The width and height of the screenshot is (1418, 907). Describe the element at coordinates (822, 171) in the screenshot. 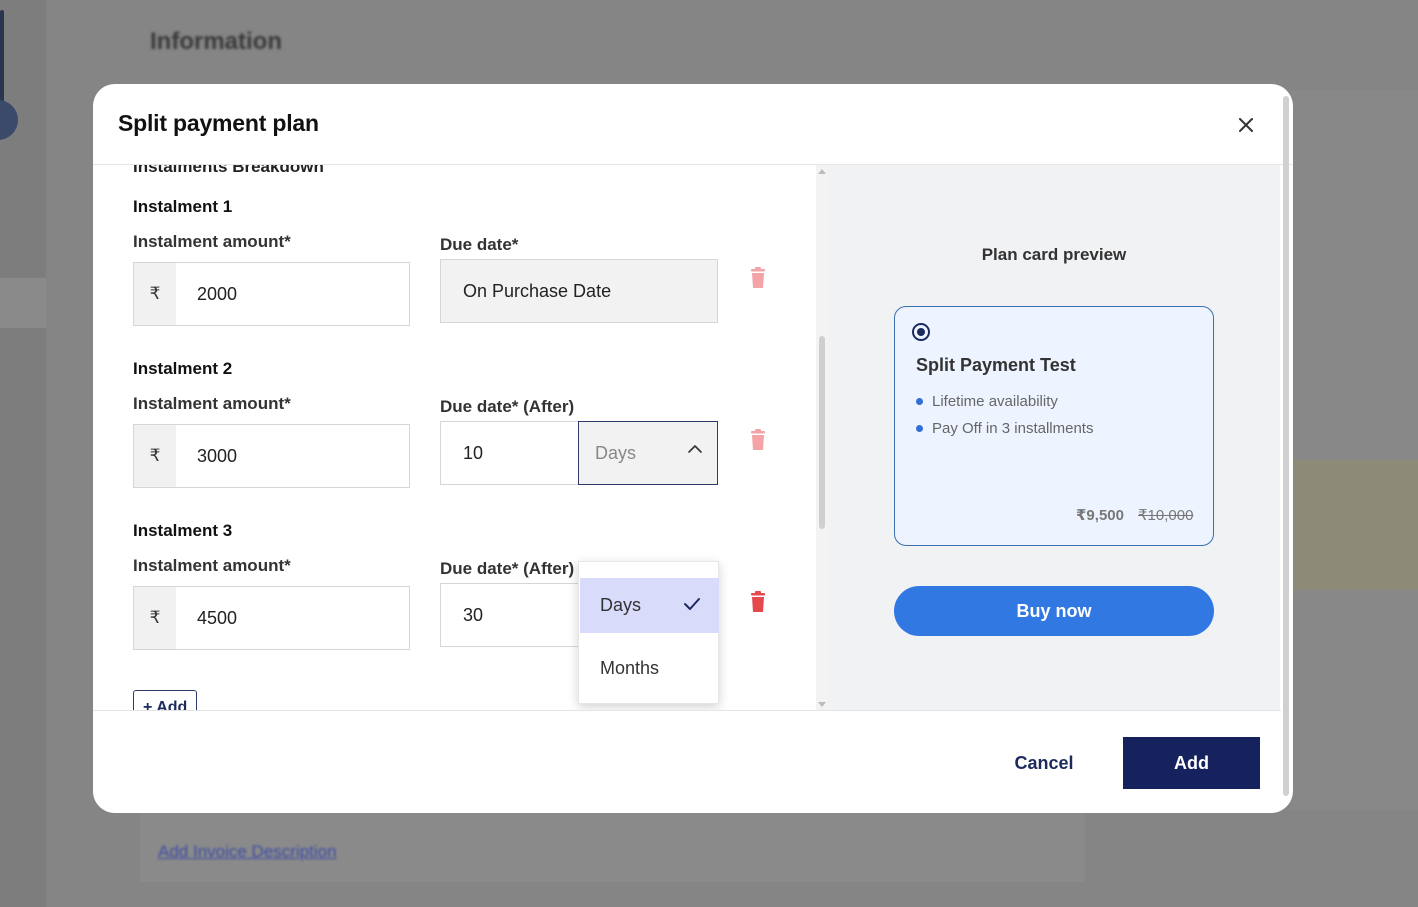

I see `scroll-up-arrow-icon` at that location.